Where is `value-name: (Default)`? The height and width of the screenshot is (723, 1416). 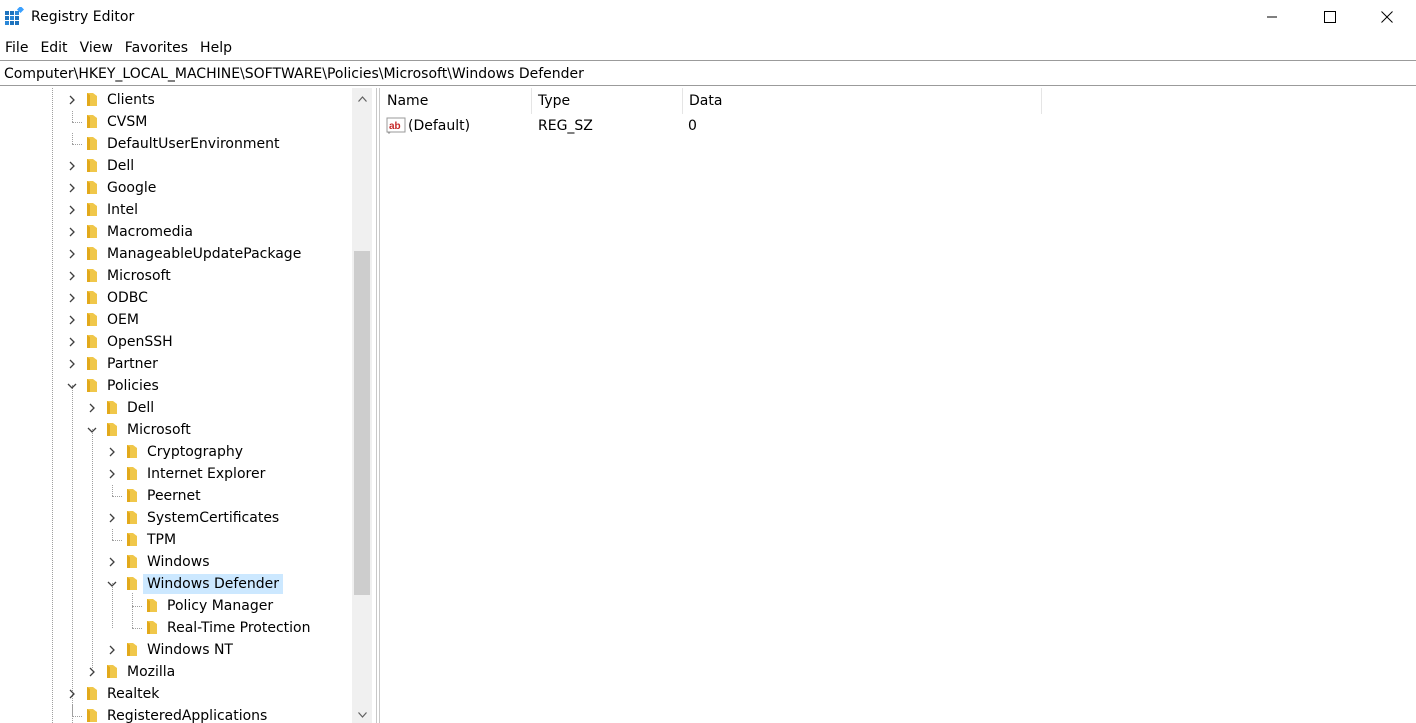
value-name: (Default) is located at coordinates (439, 126).